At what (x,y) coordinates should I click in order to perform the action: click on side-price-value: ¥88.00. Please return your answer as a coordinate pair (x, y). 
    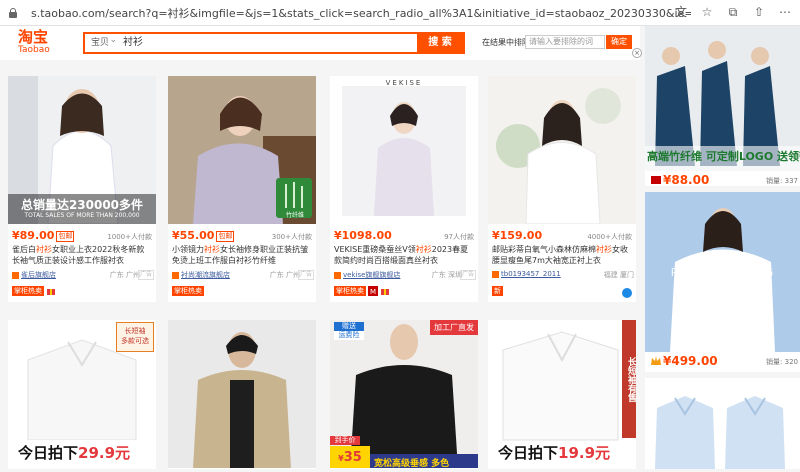
    Looking at the image, I should click on (686, 180).